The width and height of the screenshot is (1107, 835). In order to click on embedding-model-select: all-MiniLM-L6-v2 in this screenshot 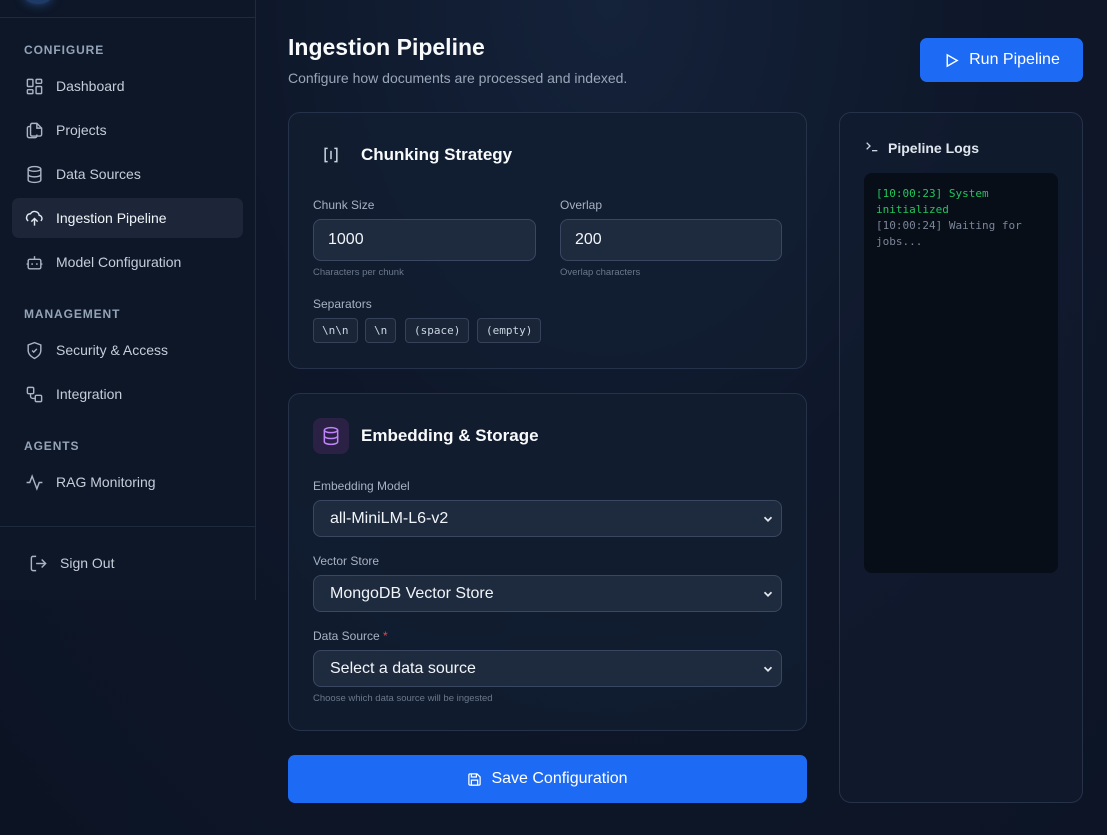, I will do `click(547, 518)`.